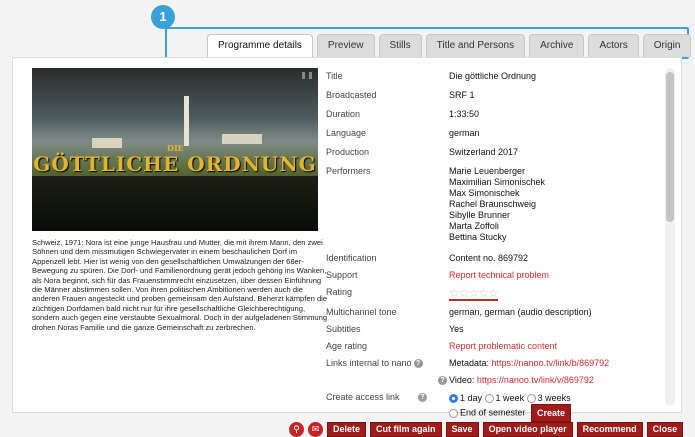  Describe the element at coordinates (493, 204) in the screenshot. I see `performer: Rachel Braunschweig` at that location.